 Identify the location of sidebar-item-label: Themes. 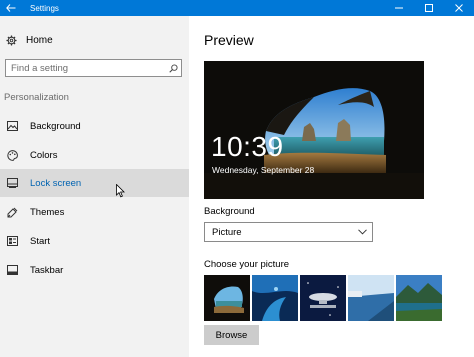
(47, 212).